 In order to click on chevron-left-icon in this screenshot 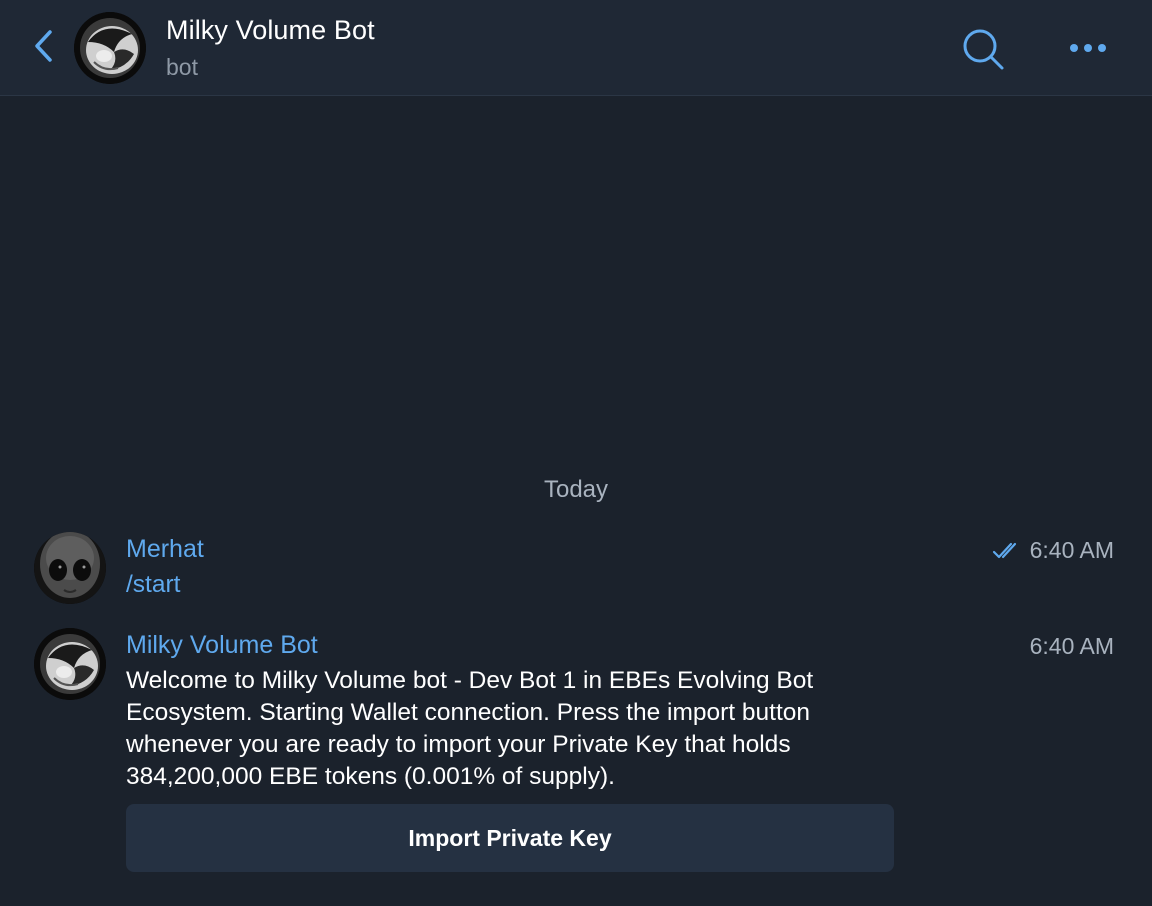, I will do `click(43, 46)`.